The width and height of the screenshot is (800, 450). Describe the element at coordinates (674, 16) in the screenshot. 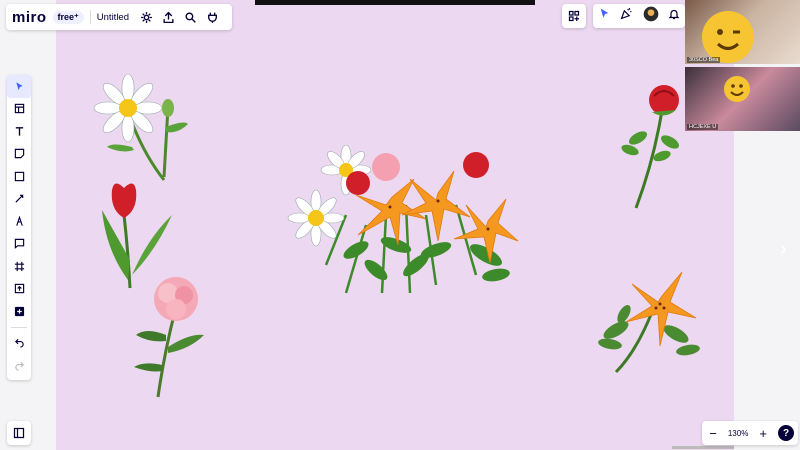

I see `notifications-bell-icon` at that location.